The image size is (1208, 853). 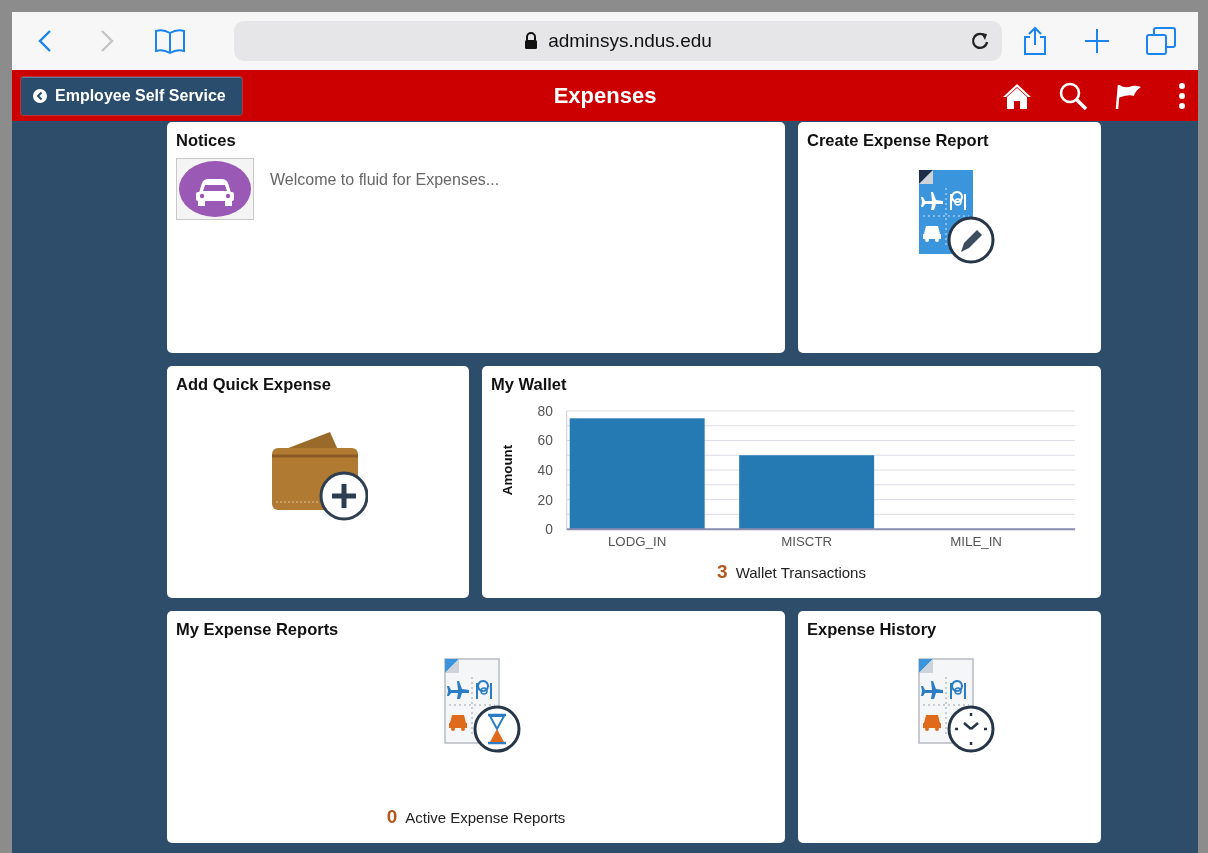 What do you see at coordinates (949, 727) in the screenshot?
I see `tile: Expense History` at bounding box center [949, 727].